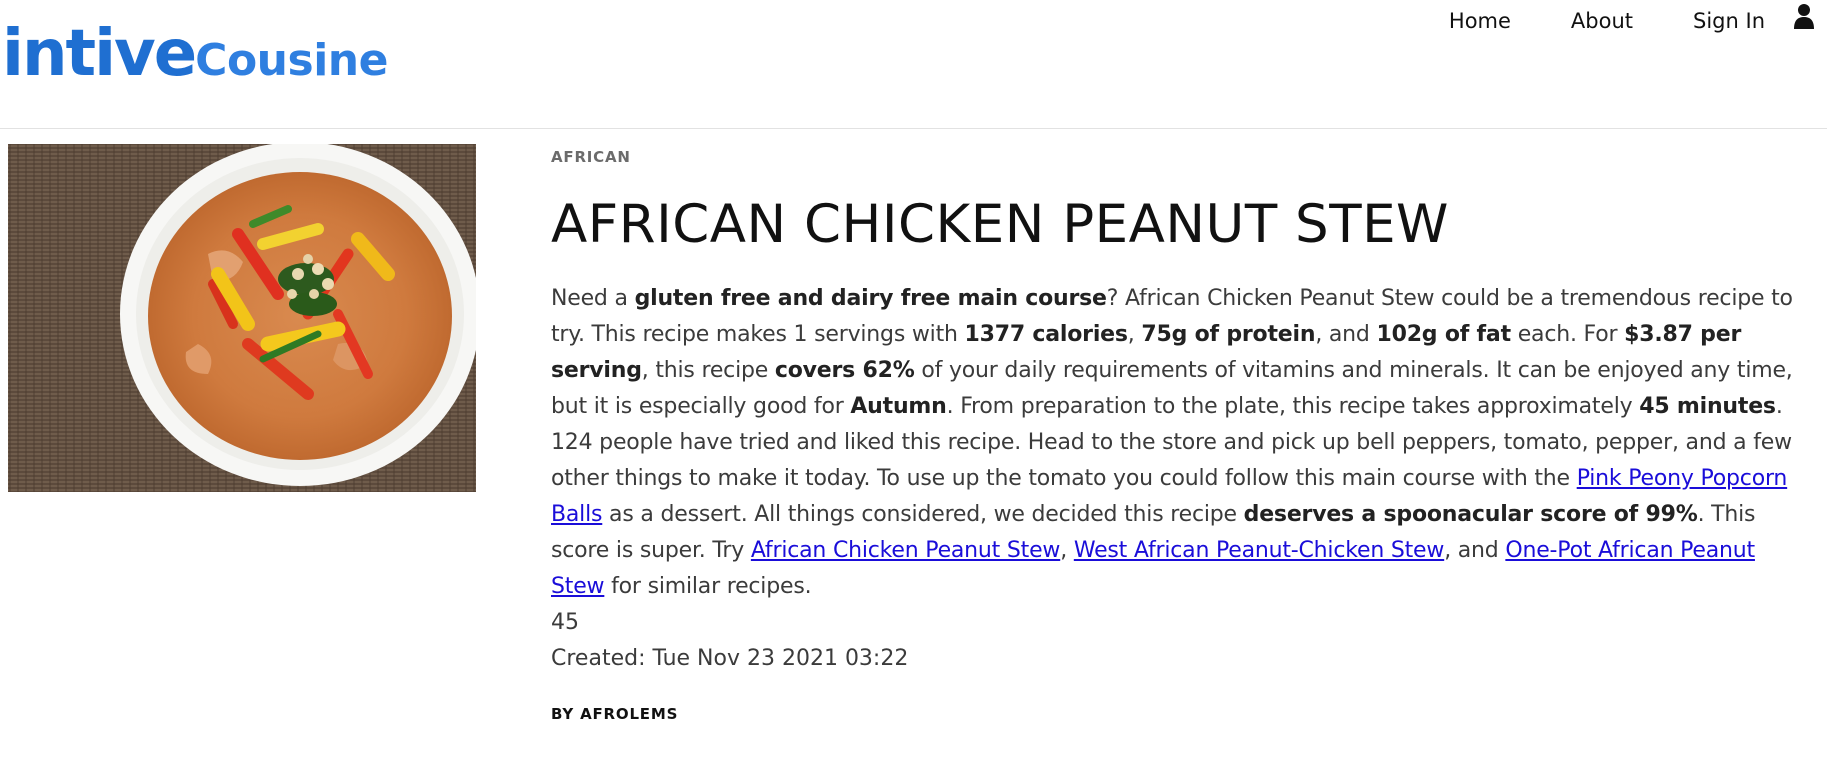 Image resolution: width=1827 pixels, height=765 pixels. What do you see at coordinates (1567, 334) in the screenshot?
I see `summary-text: each. For` at bounding box center [1567, 334].